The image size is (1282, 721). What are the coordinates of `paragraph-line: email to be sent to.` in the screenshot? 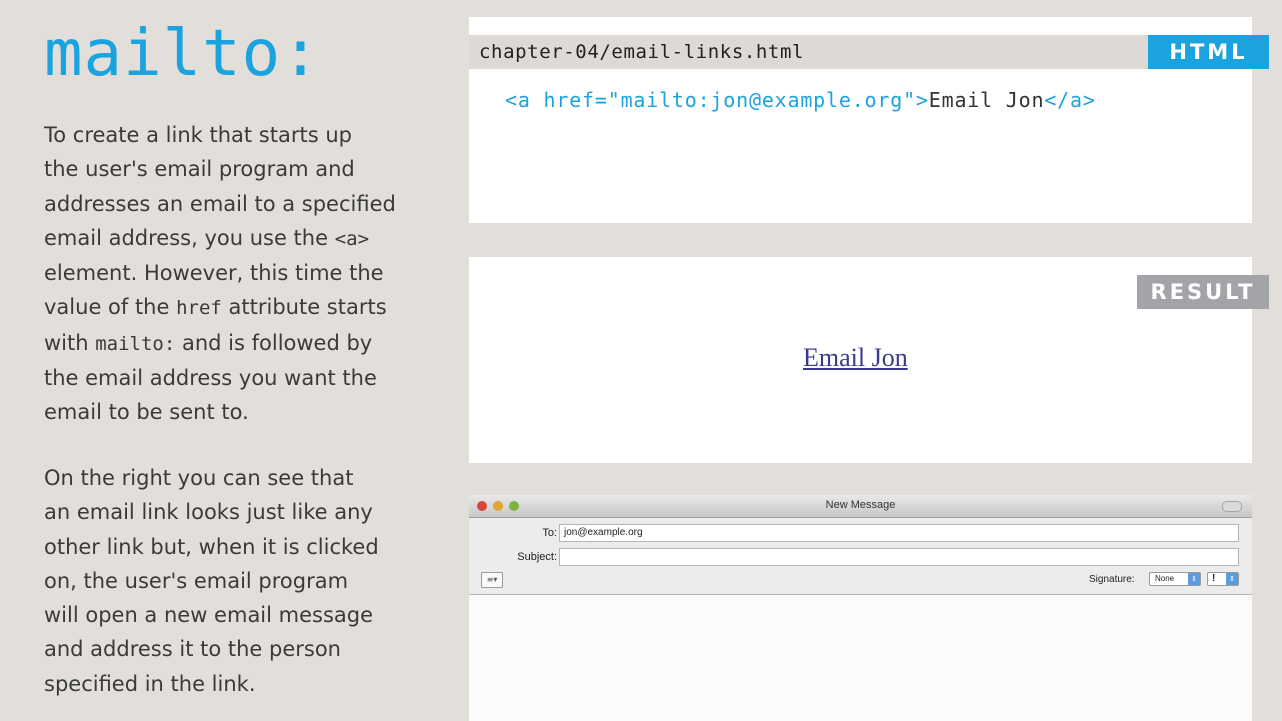 It's located at (234, 412).